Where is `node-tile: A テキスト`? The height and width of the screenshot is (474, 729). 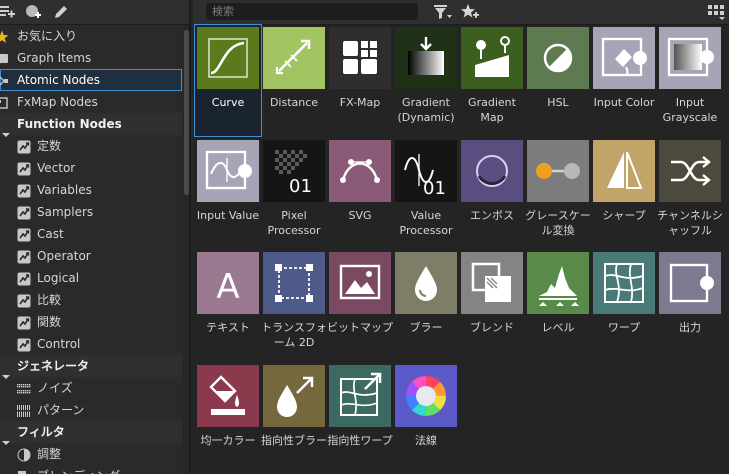 node-tile: A テキスト is located at coordinates (228, 305).